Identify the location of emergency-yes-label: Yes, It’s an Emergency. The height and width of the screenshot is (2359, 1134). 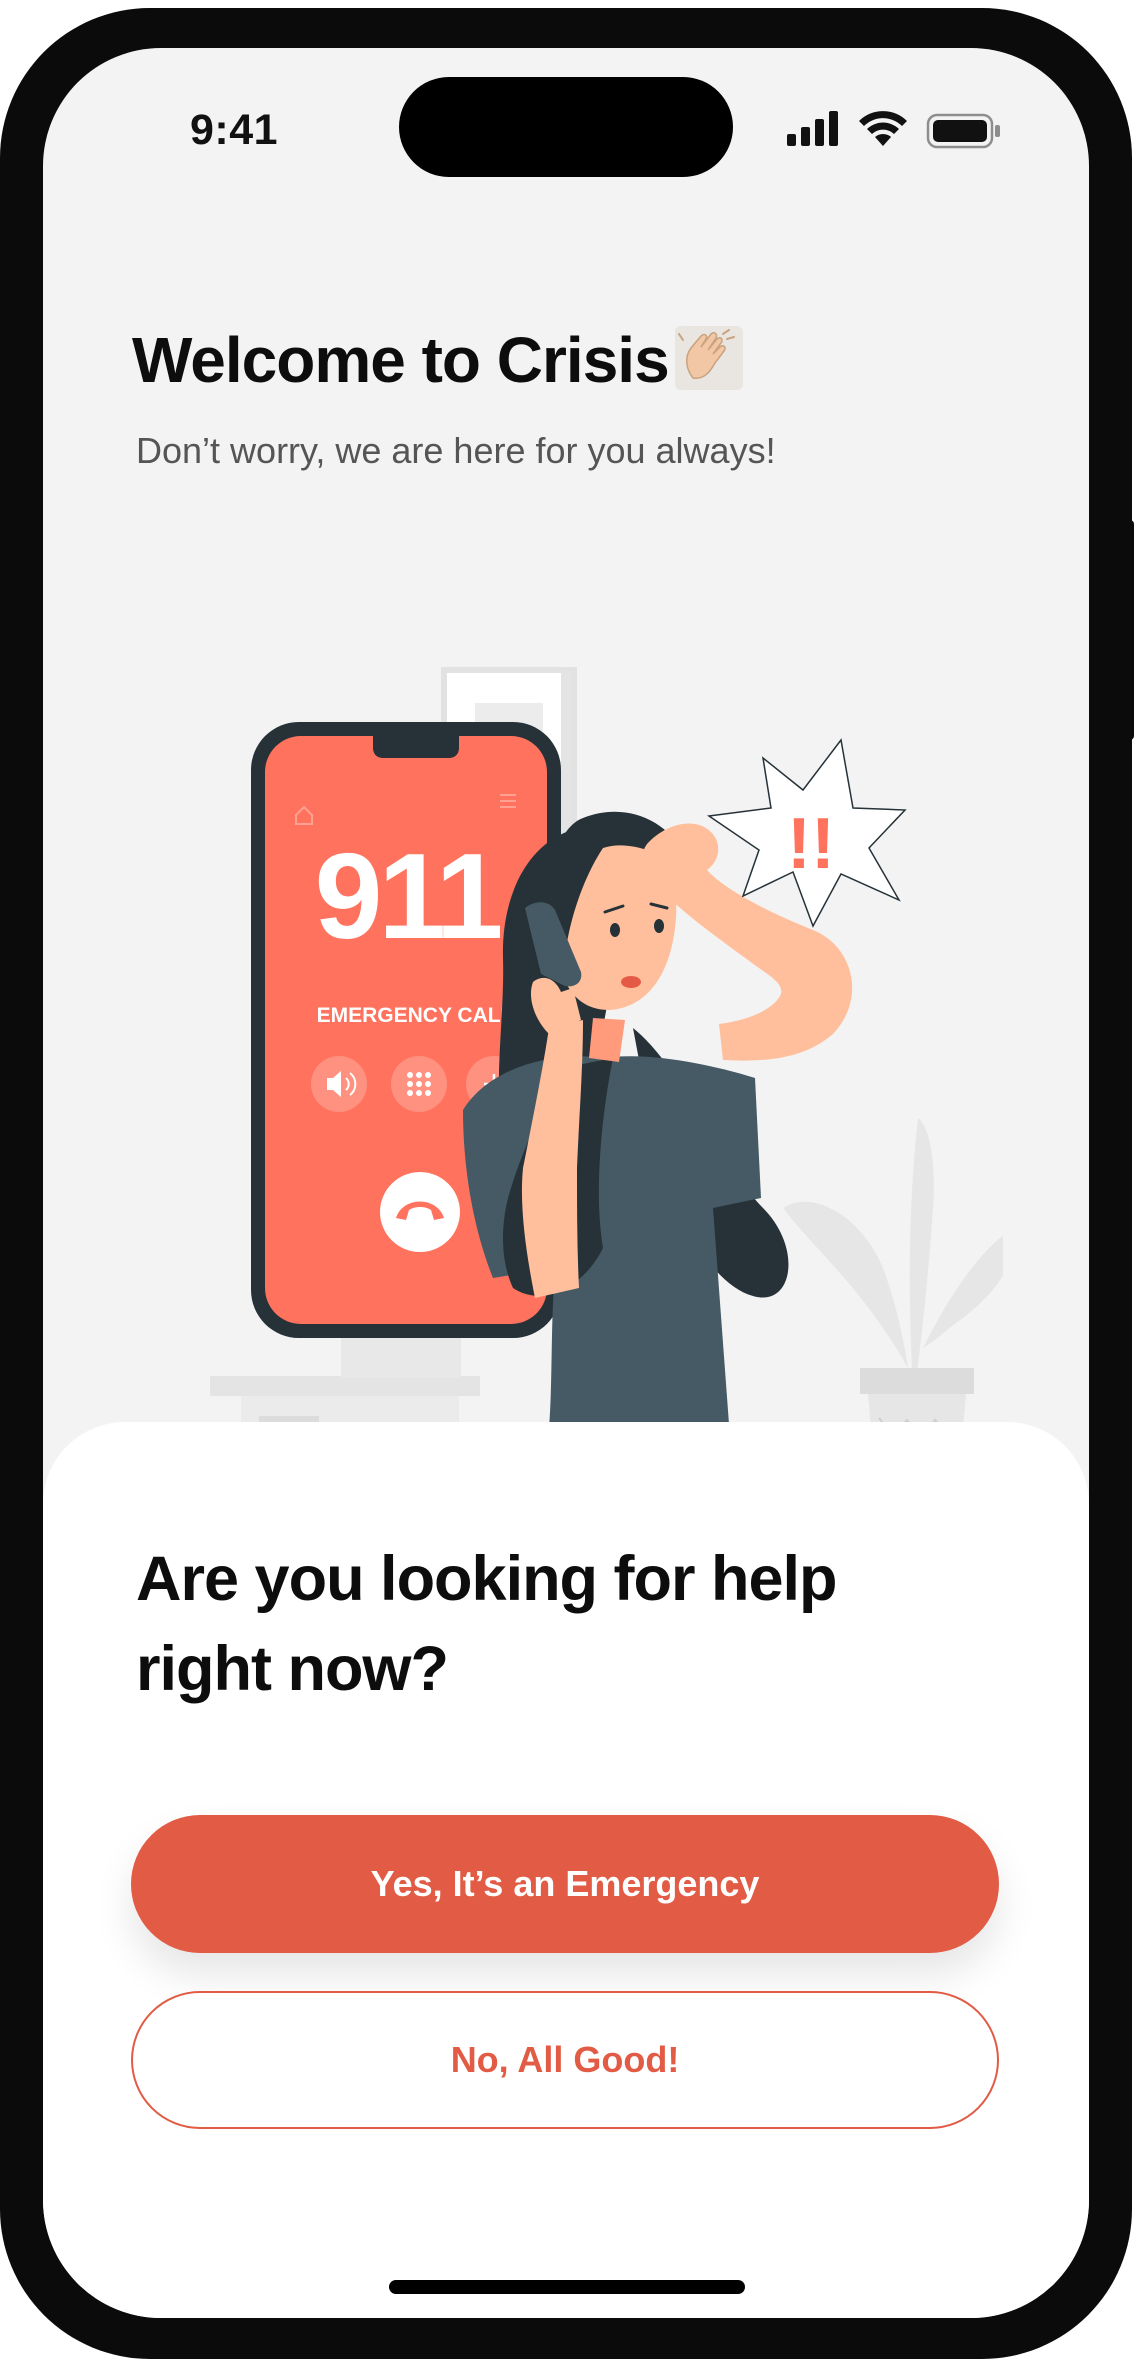
(565, 1883).